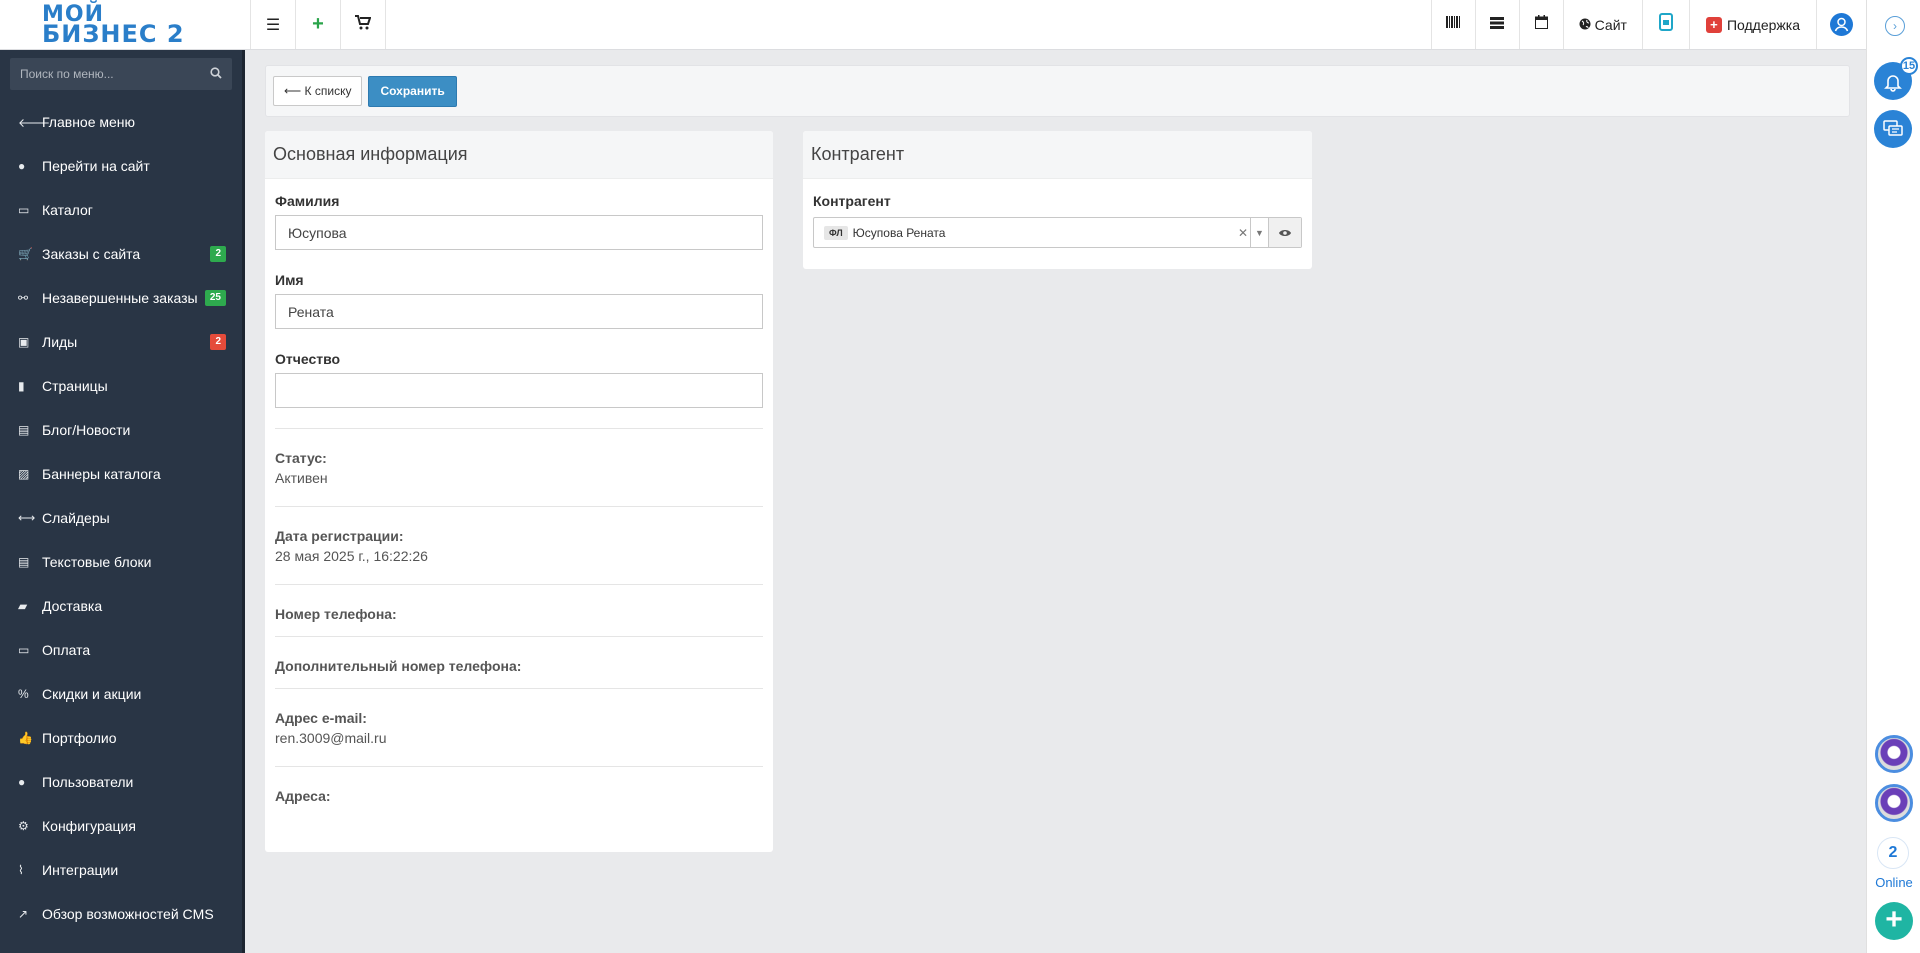 This screenshot has height=953, width=1920. I want to click on status-label: Статус:, so click(301, 458).